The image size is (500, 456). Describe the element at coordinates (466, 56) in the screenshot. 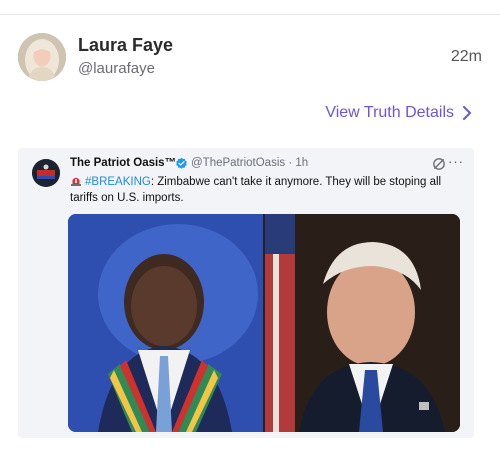

I see `post-timestamp: 22m` at that location.